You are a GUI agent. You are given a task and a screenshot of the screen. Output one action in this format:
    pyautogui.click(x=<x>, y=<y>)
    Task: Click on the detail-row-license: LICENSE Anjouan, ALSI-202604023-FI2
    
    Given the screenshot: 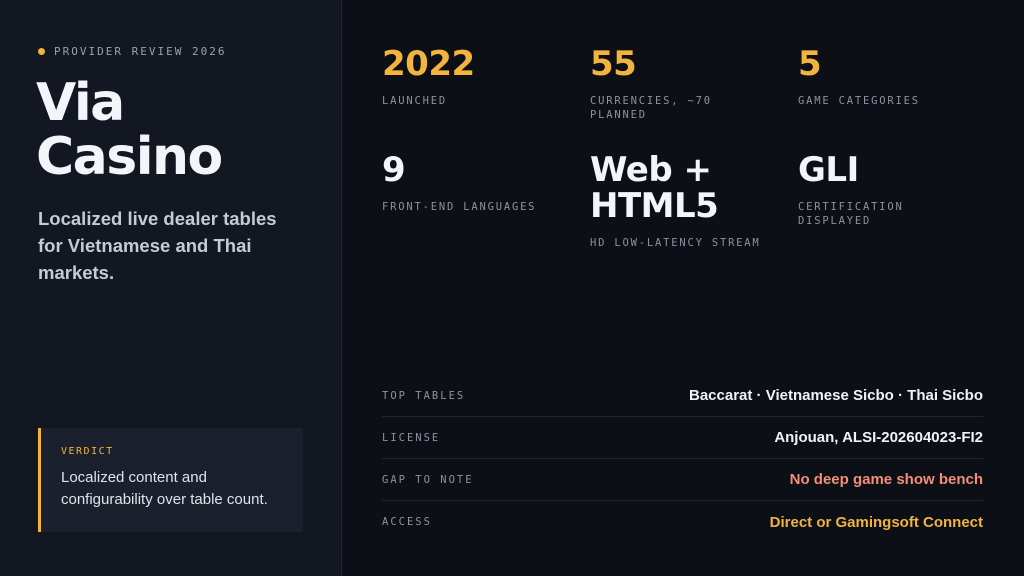 What is the action you would take?
    pyautogui.click(x=682, y=438)
    